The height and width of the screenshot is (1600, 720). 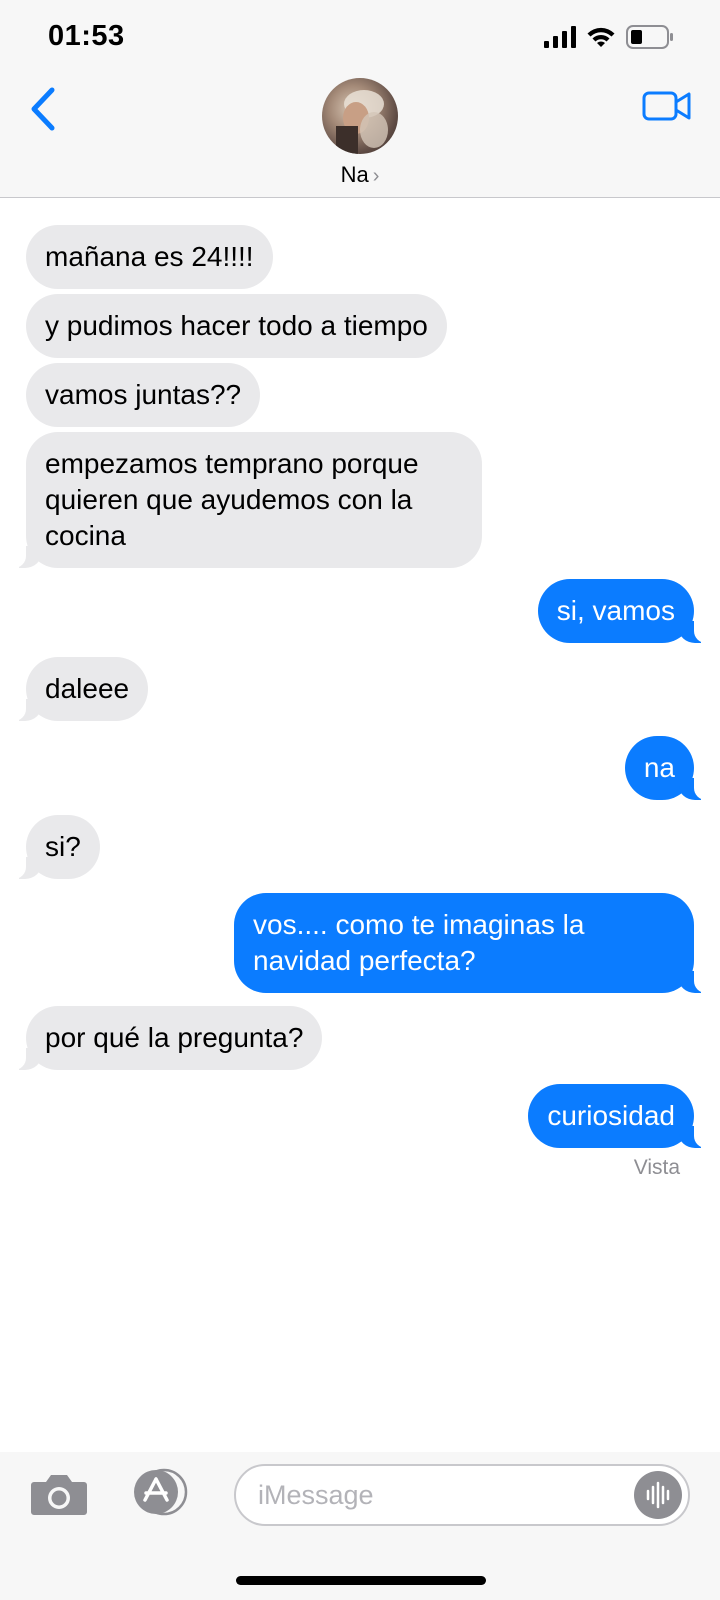 What do you see at coordinates (143, 395) in the screenshot?
I see `message-bubble-incoming: vamos juntas??` at bounding box center [143, 395].